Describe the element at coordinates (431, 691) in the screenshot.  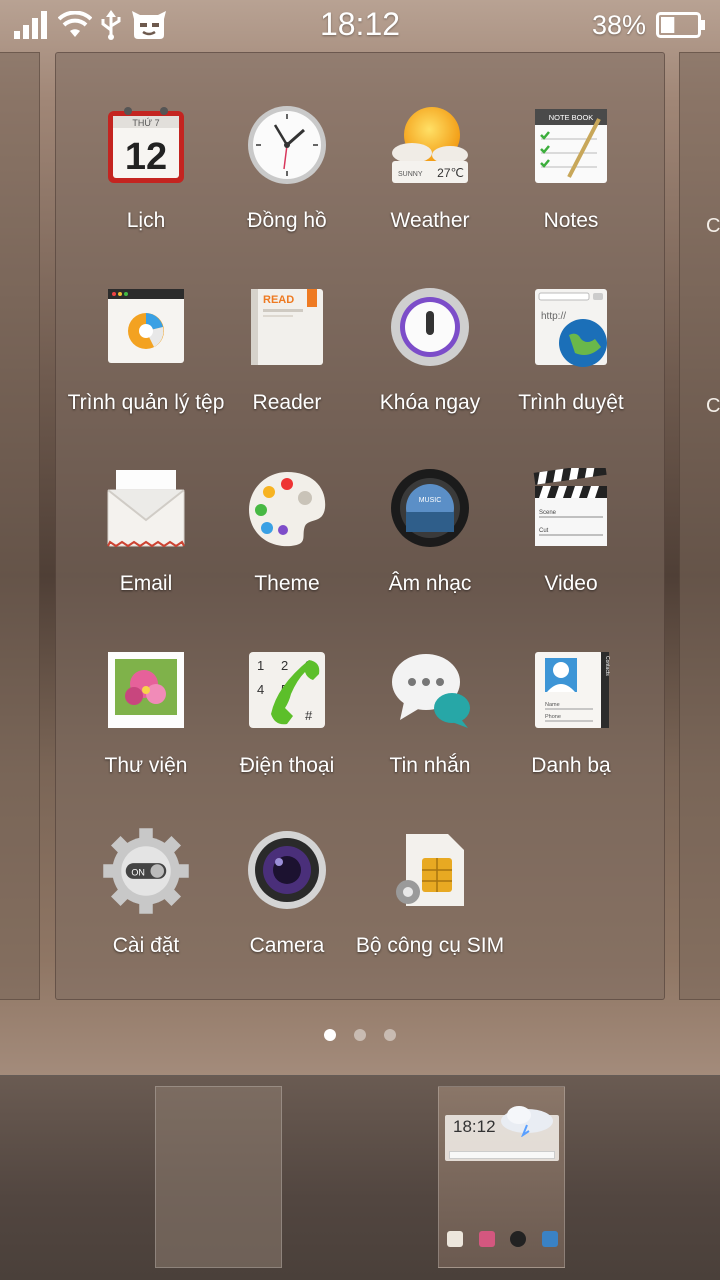
I see `messages-icon` at that location.